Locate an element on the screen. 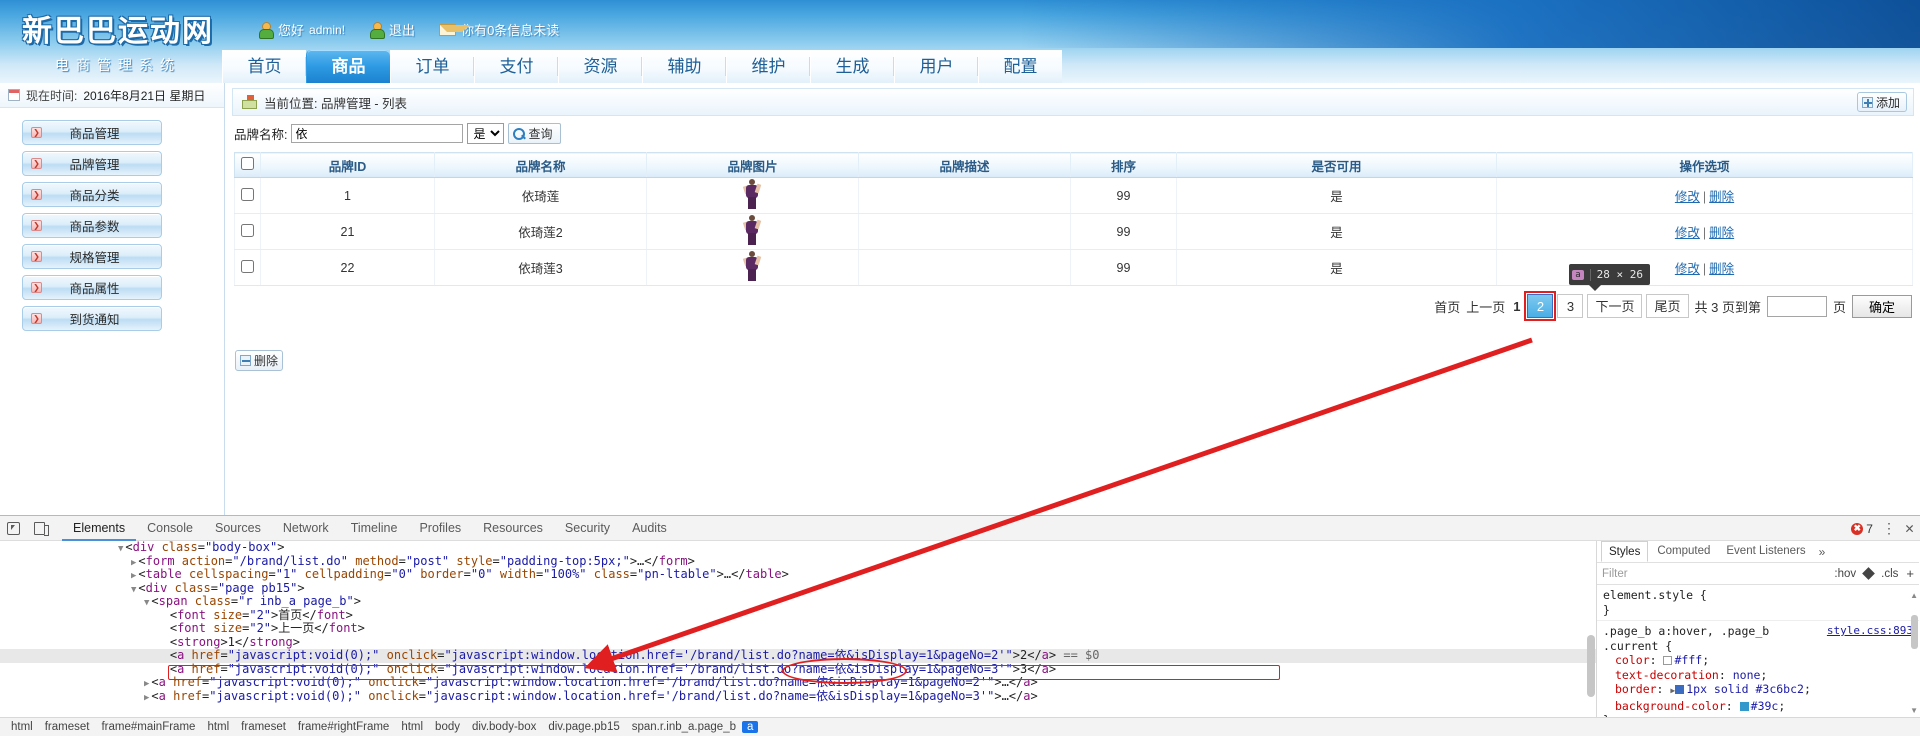 The height and width of the screenshot is (736, 1920). bulk-delete-button: 删除 is located at coordinates (259, 360).